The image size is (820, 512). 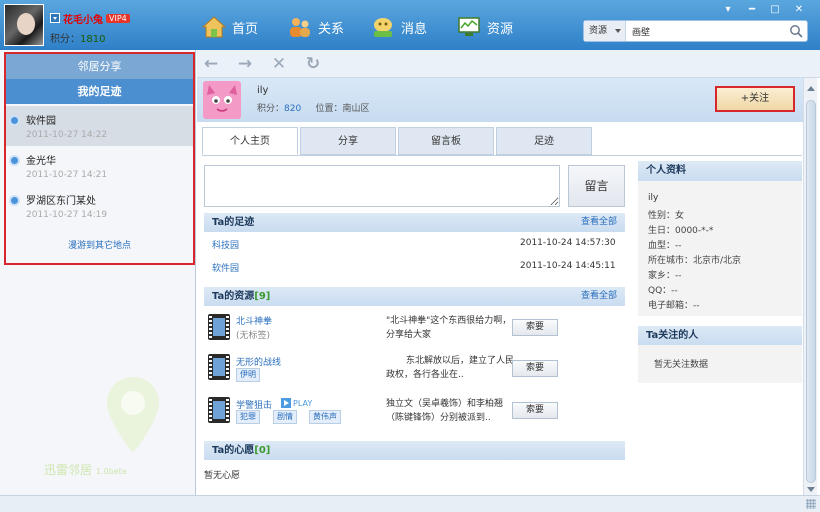 What do you see at coordinates (225, 267) in the screenshot?
I see `footprint-place-link: 软件园` at bounding box center [225, 267].